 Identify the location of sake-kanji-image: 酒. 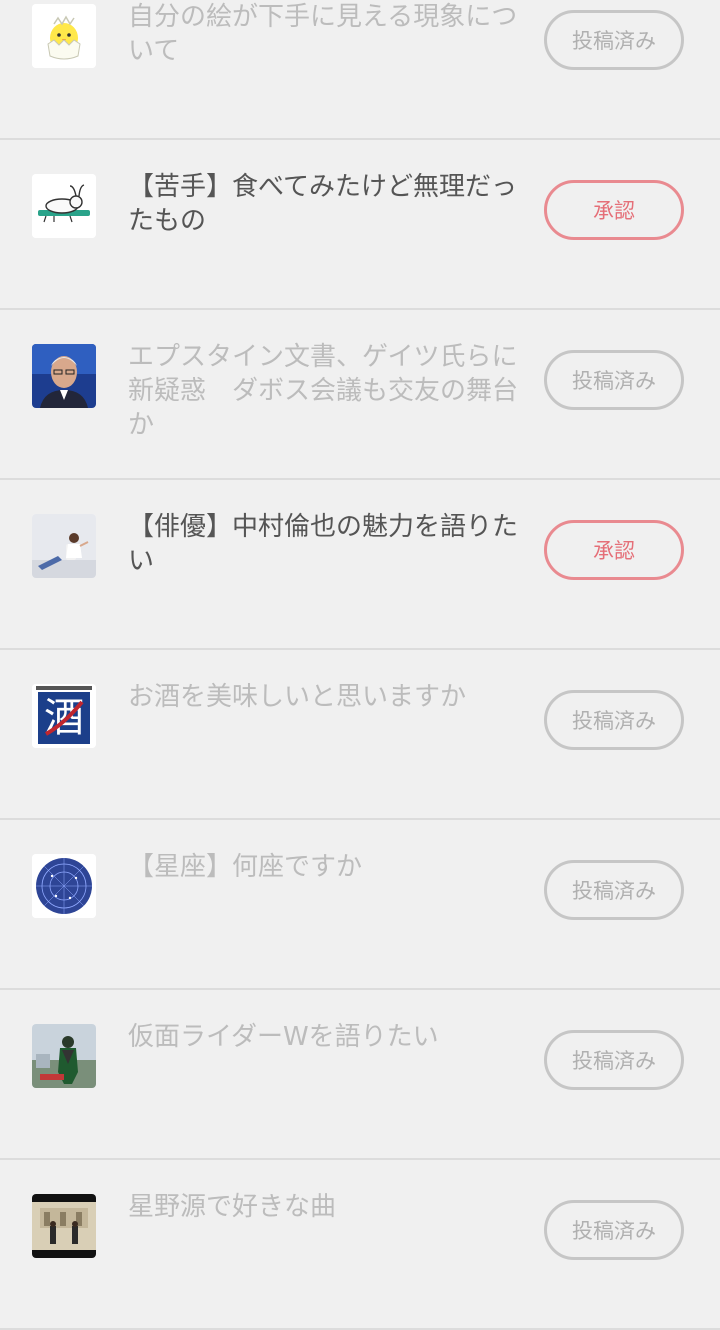
(64, 716).